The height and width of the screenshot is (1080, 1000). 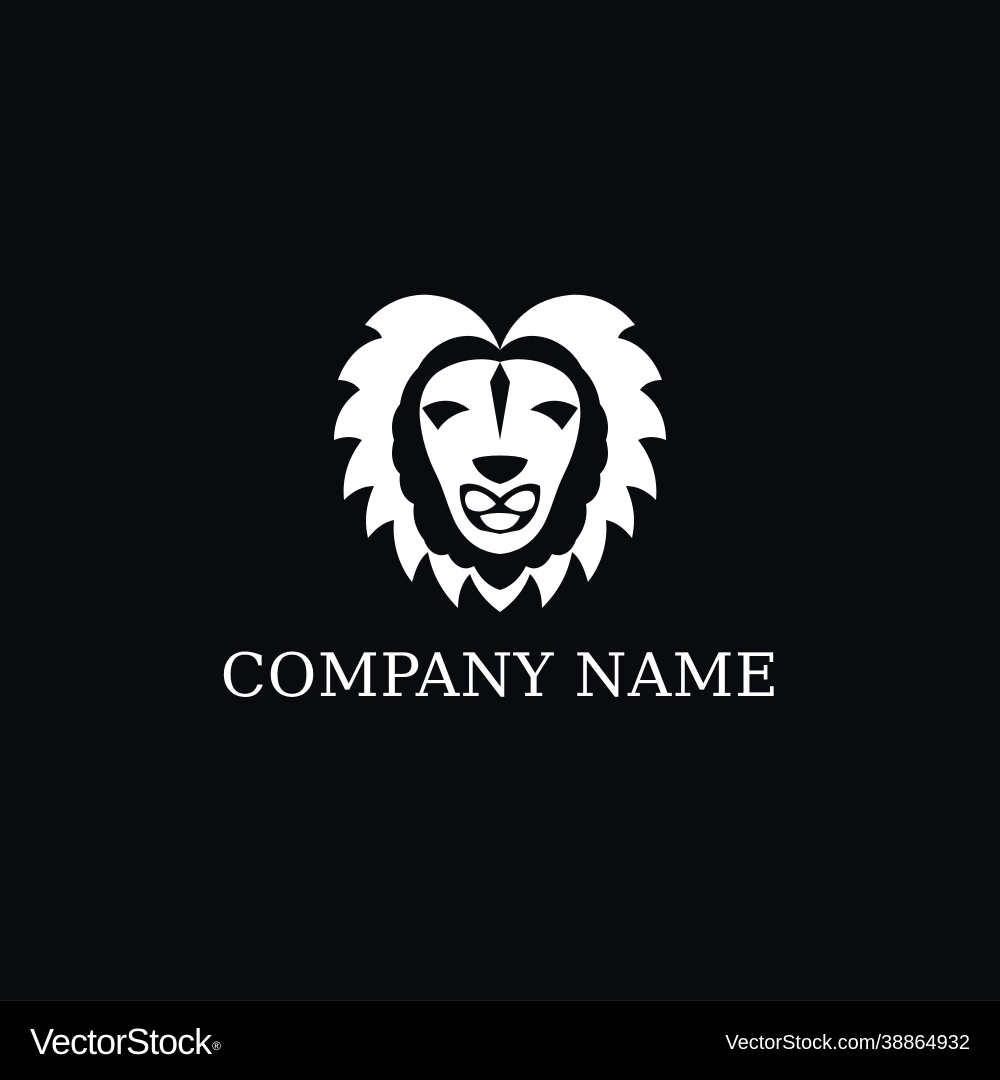 I want to click on lion-head-icon, so click(x=500, y=453).